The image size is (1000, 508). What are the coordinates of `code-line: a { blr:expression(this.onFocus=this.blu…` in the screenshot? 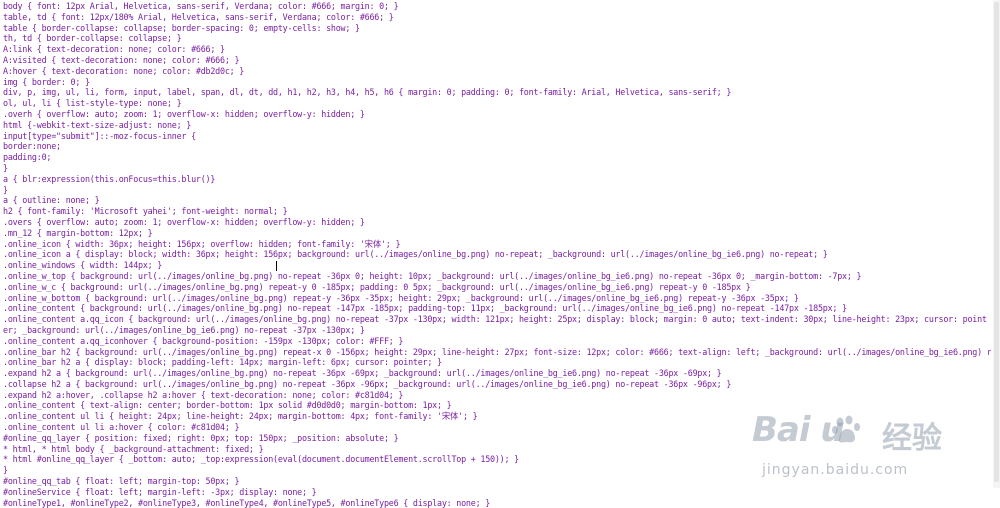 It's located at (109, 178).